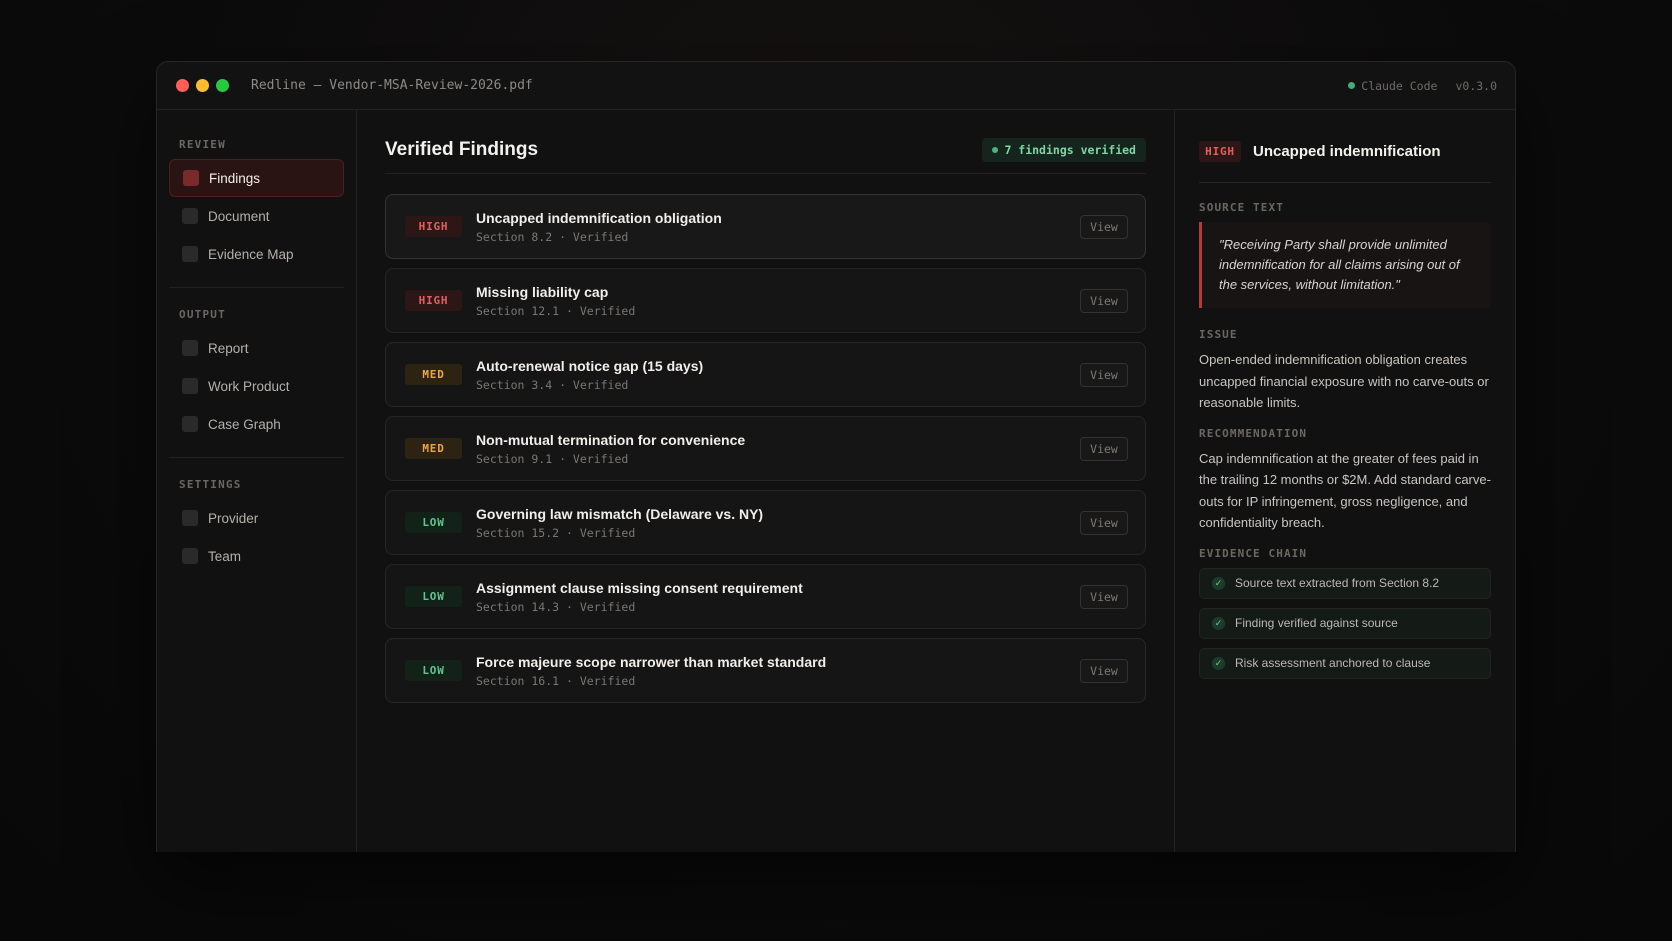  What do you see at coordinates (1347, 151) in the screenshot?
I see `detail-title: Uncapped indemnification` at bounding box center [1347, 151].